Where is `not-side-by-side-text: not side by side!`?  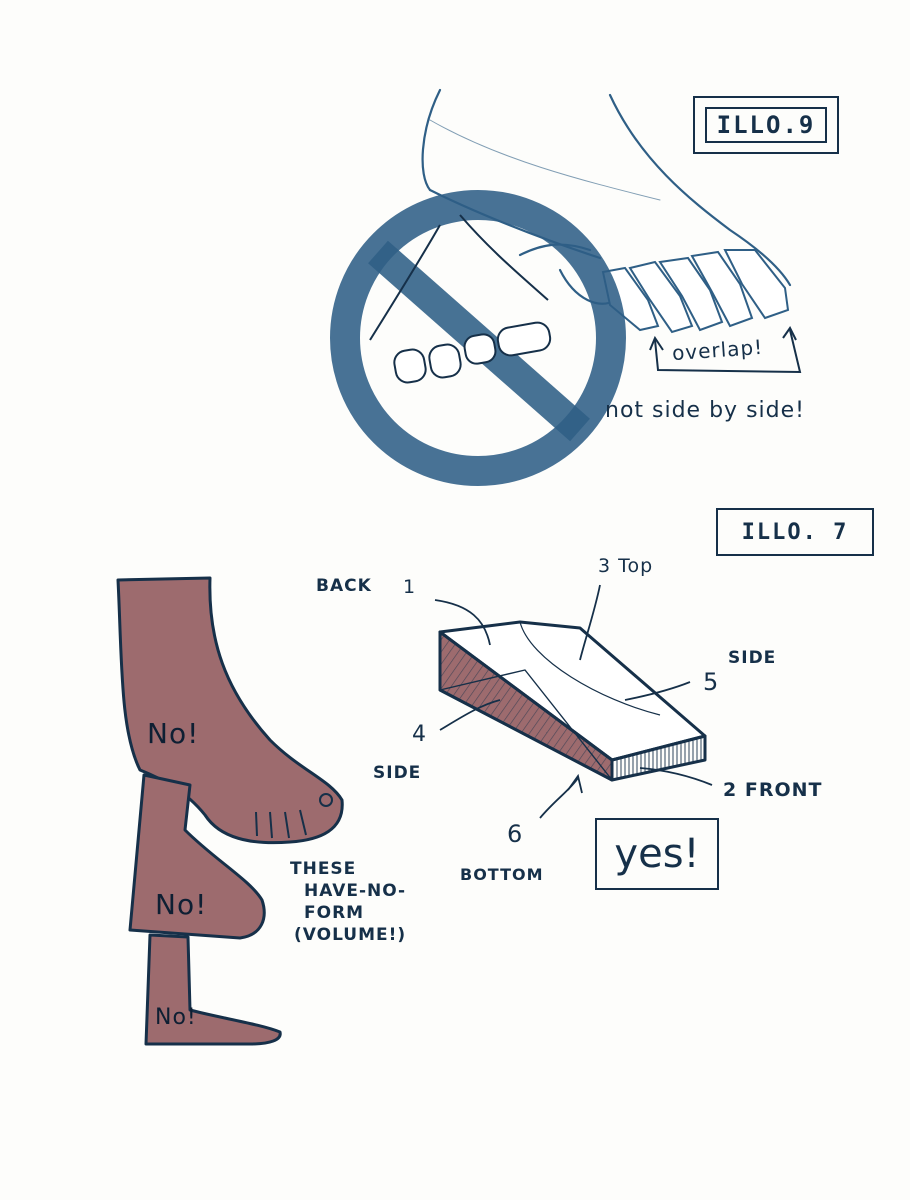 not-side-by-side-text: not side by side! is located at coordinates (705, 410).